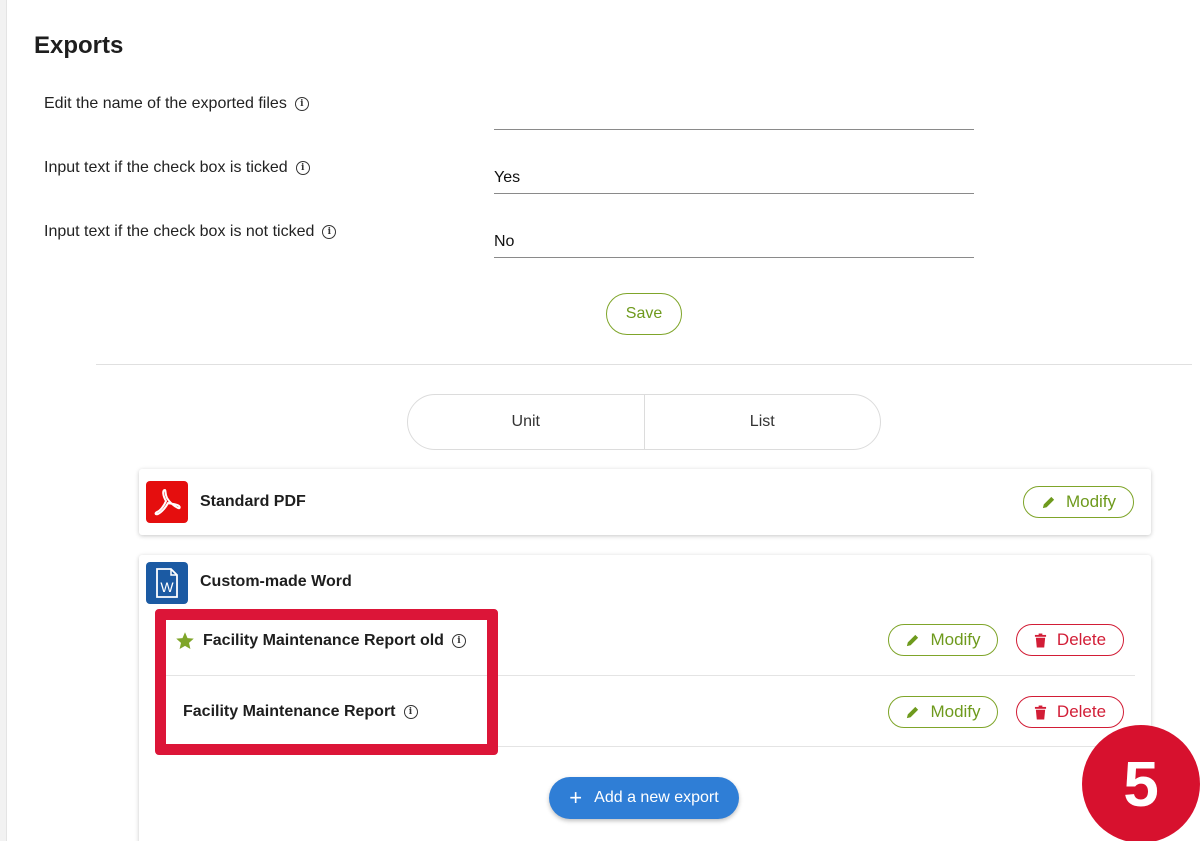  Describe the element at coordinates (1141, 783) in the screenshot. I see `step-badge: 5` at that location.